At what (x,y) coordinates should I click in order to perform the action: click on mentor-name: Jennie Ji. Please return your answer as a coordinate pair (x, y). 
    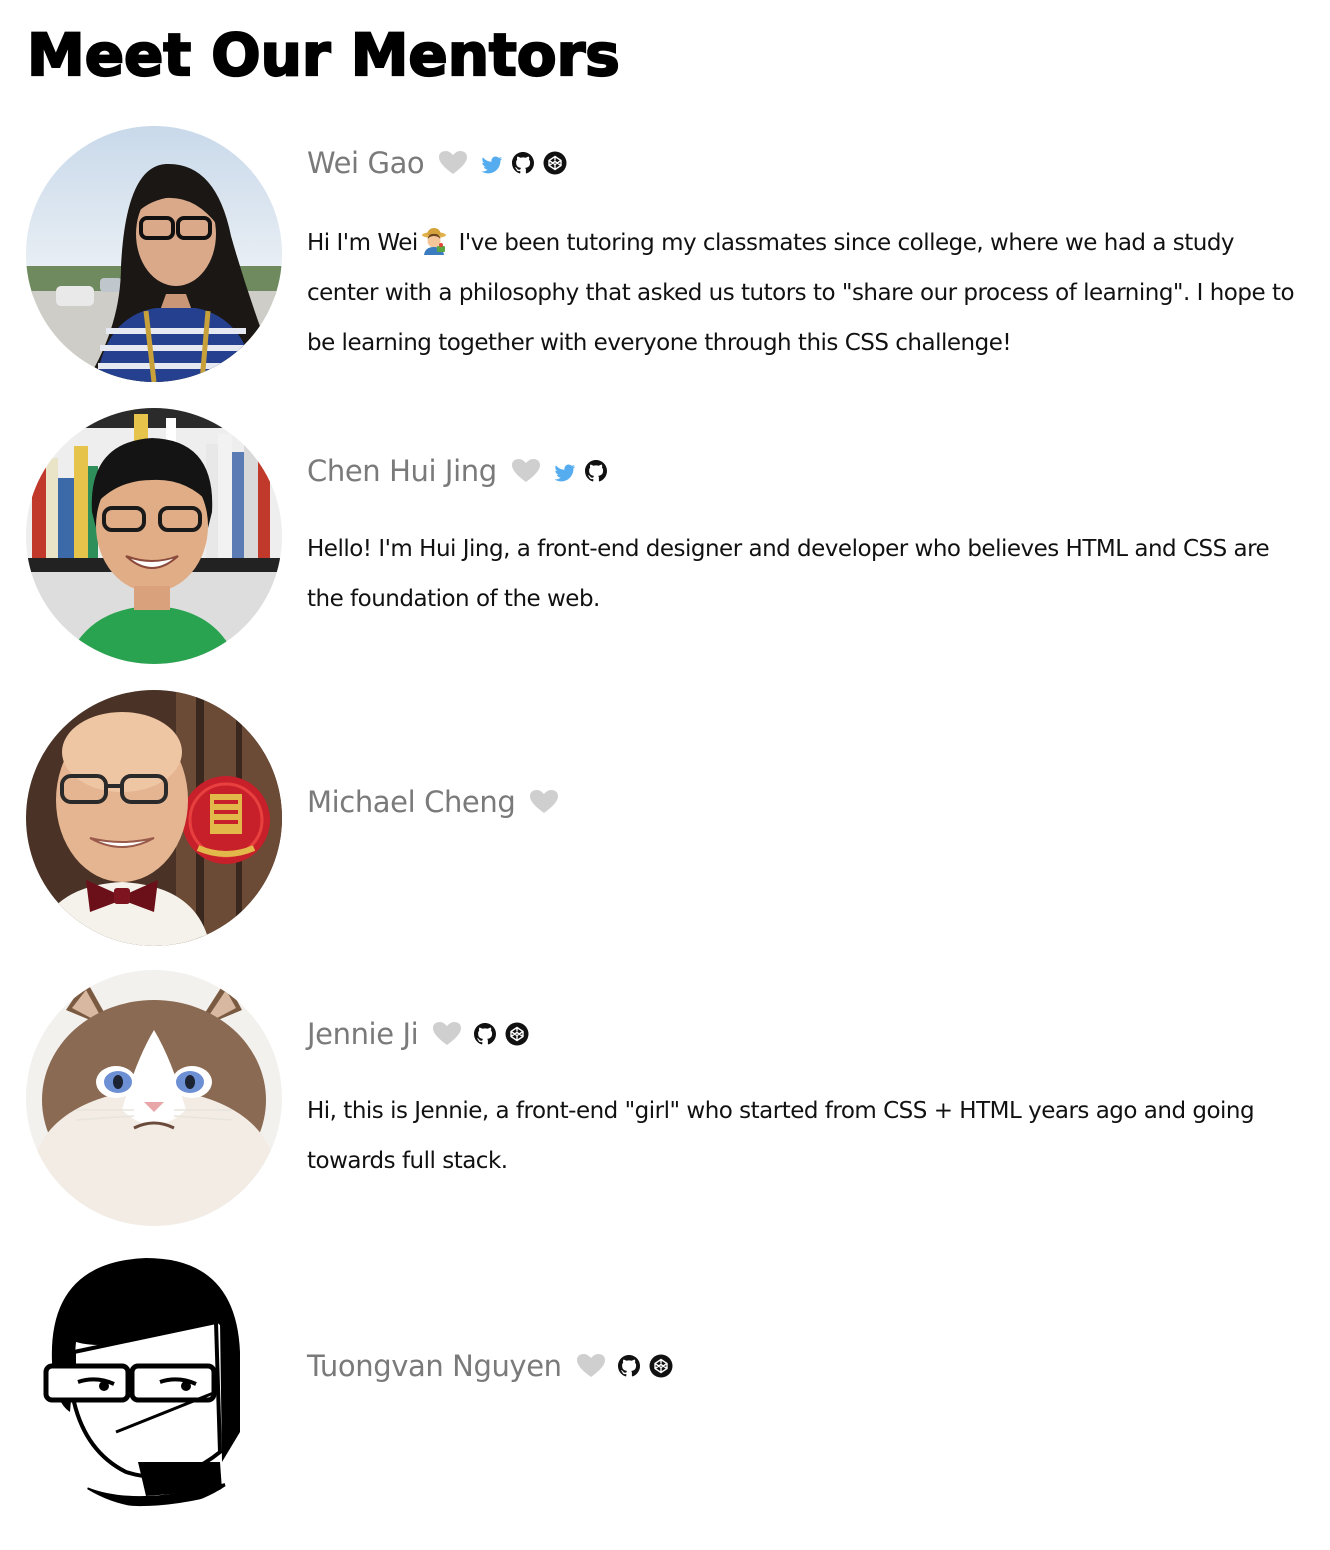
    Looking at the image, I should click on (363, 1034).